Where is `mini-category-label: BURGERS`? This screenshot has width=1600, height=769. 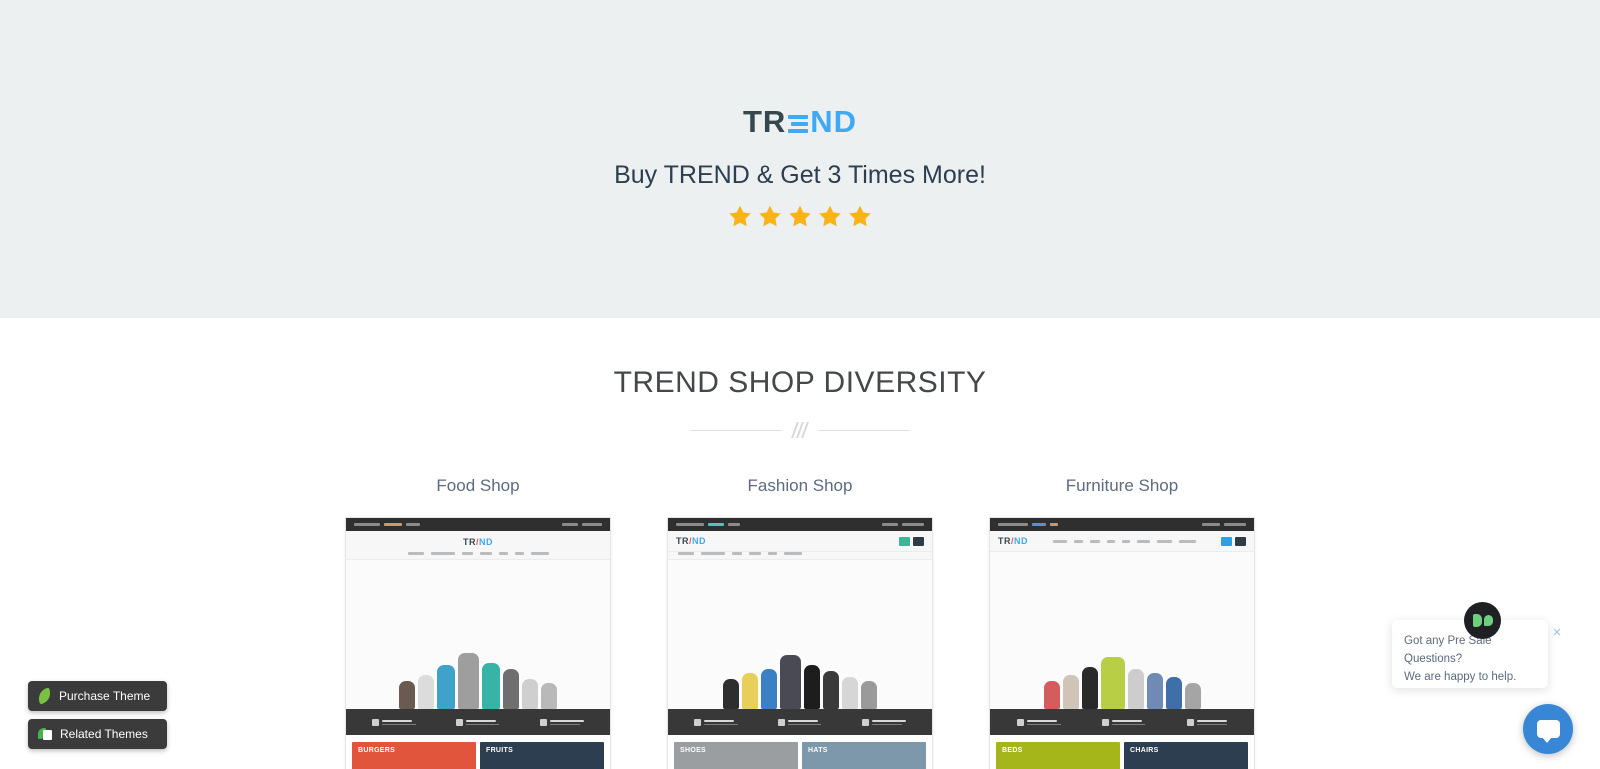
mini-category-label: BURGERS is located at coordinates (377, 750).